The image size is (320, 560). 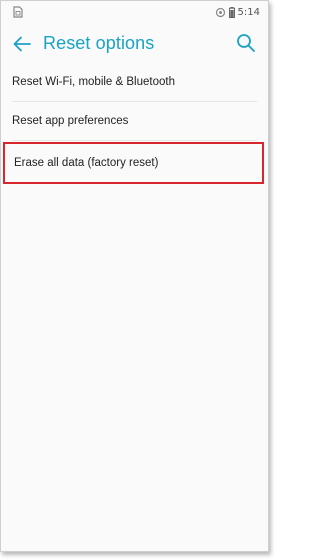 I want to click on app-bar: Reset options, so click(x=134, y=45).